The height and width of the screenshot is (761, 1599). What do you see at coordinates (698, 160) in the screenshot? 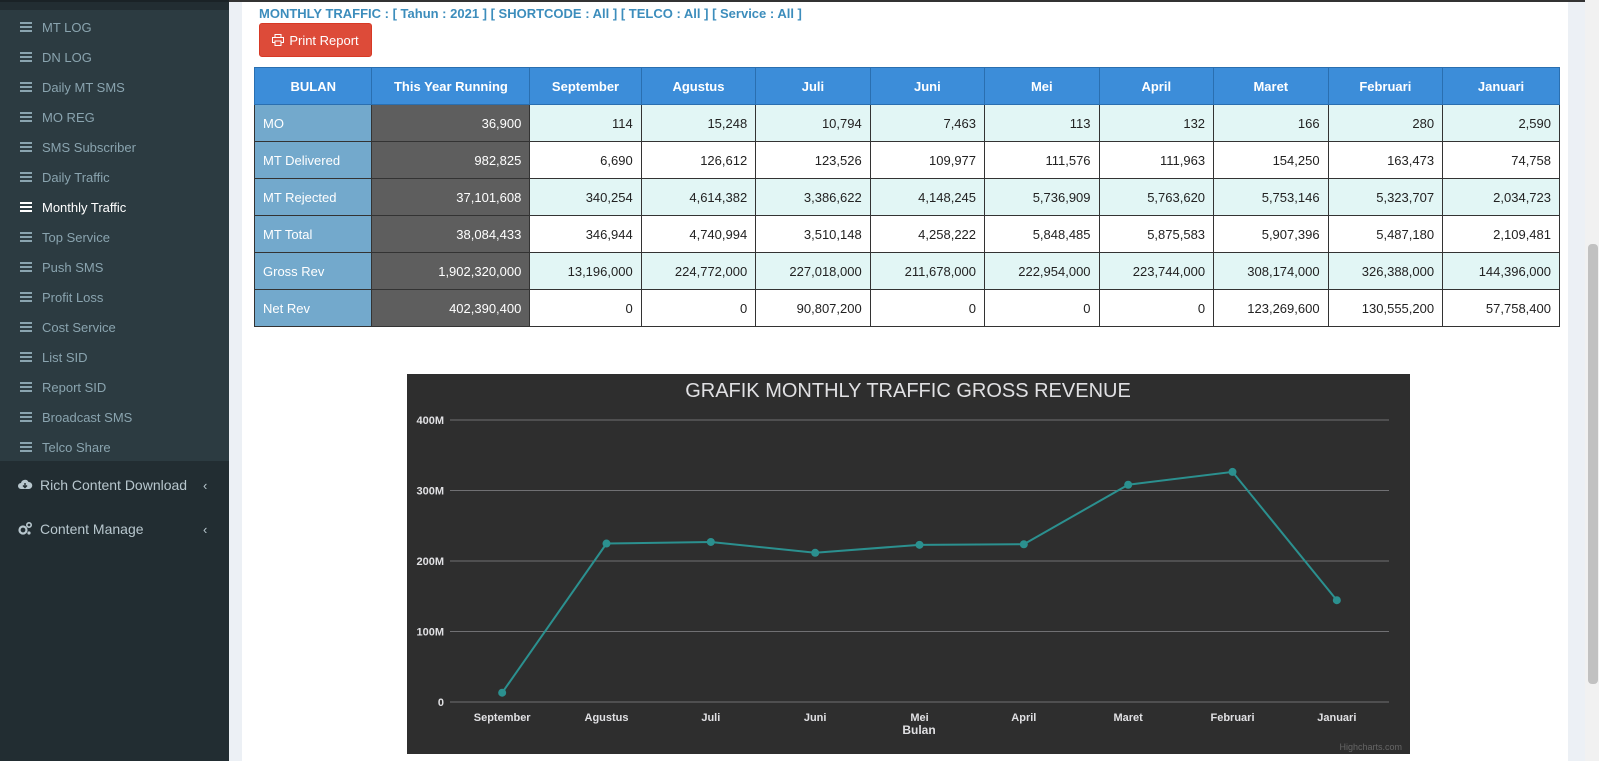
I see `table-cell: 126,612` at bounding box center [698, 160].